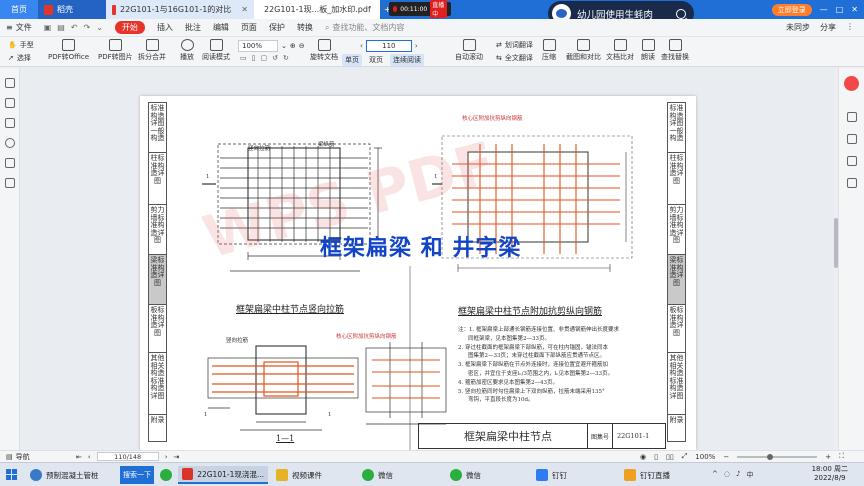  What do you see at coordinates (180, 9) in the screenshot?
I see `tab-compare-doc: 22G101-1与16G101-1的对比 ✕` at bounding box center [180, 9].